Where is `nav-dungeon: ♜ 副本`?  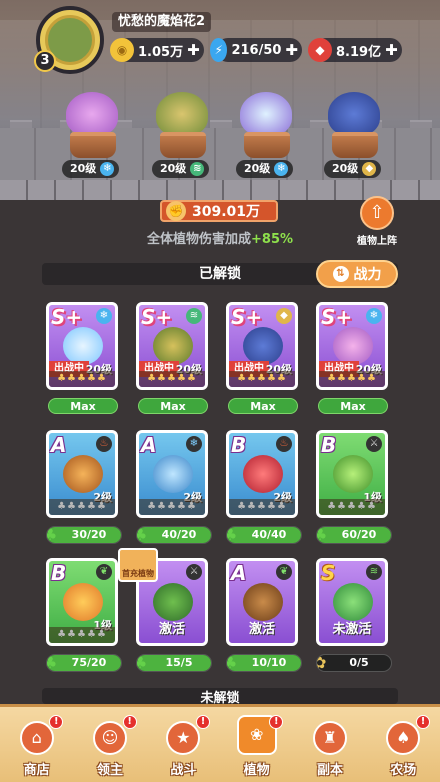
nav-dungeon: ♜ 副本 is located at coordinates (329, 744).